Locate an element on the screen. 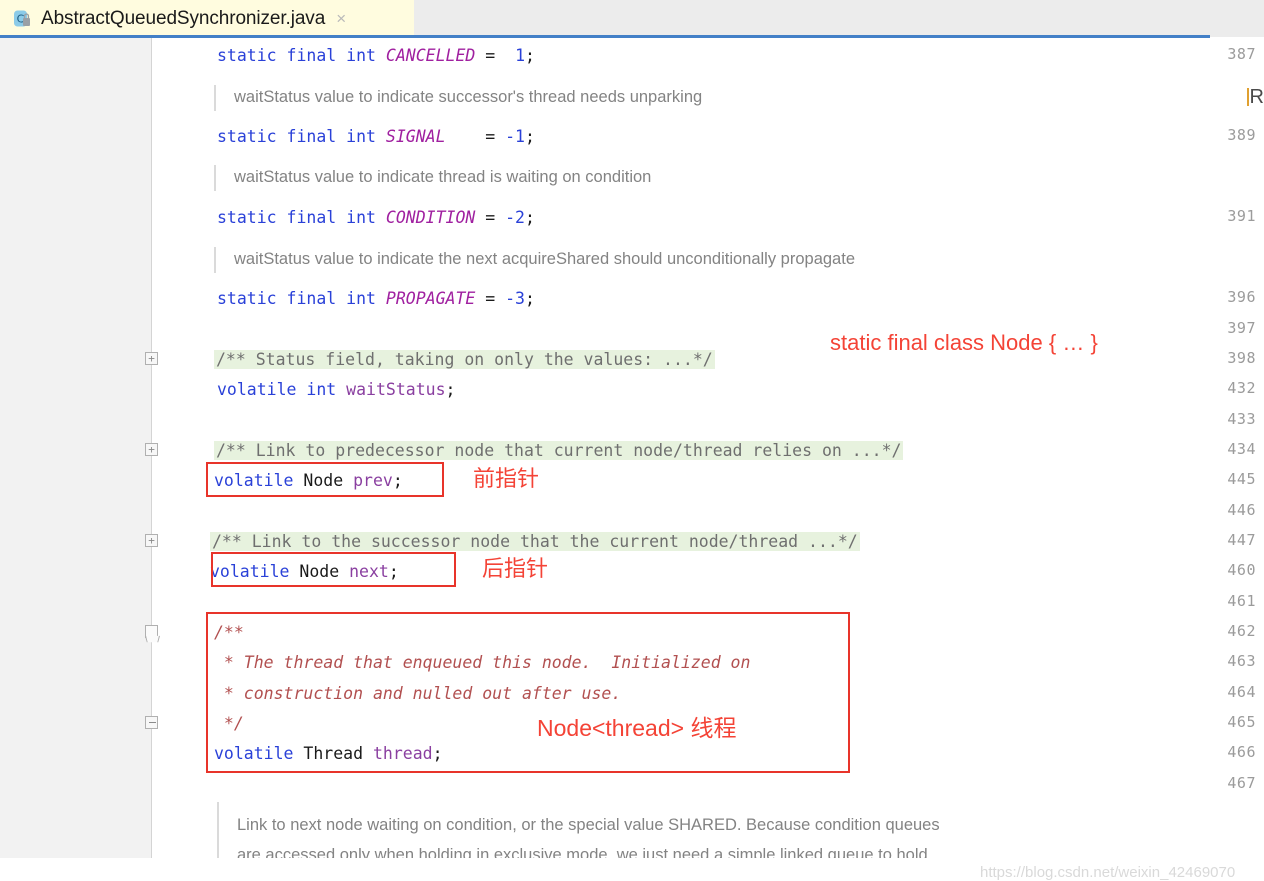  code-line: volatile Node next; is located at coordinates (304, 572).